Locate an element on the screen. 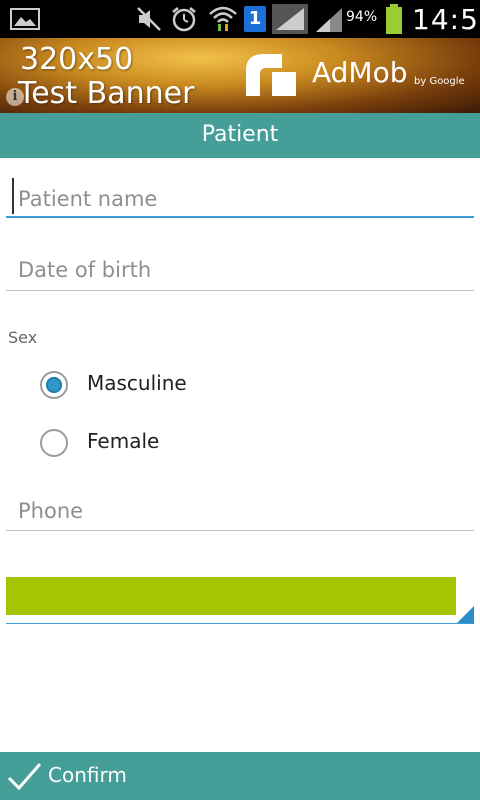 The height and width of the screenshot is (800, 480). ad-brand: AdMob is located at coordinates (360, 72).